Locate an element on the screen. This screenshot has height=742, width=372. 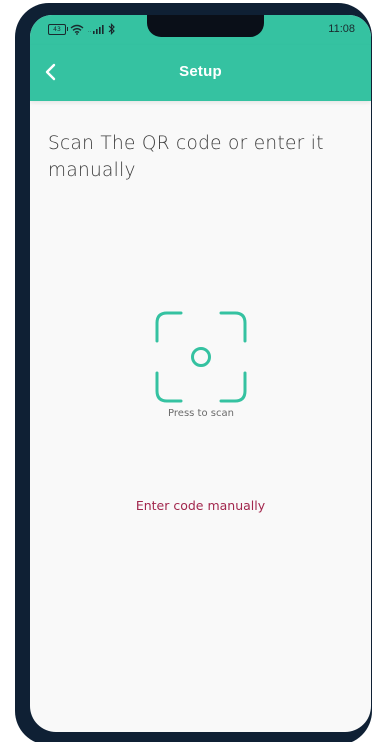
enter-code-manually-link: Enter code manually is located at coordinates (200, 505).